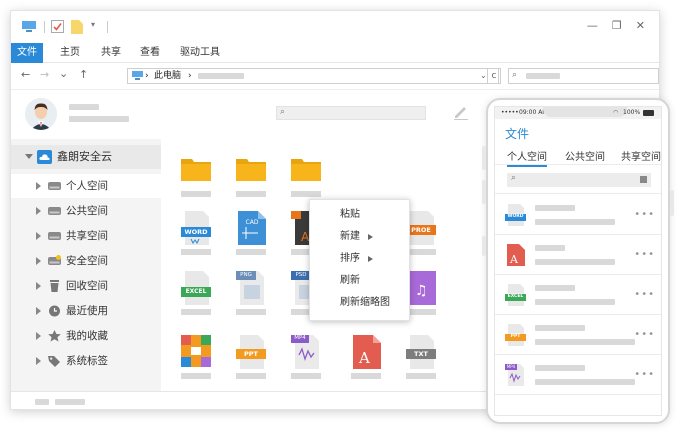 This screenshot has height=440, width=690. I want to click on sidebar-item-label: 个人空间, so click(87, 186).